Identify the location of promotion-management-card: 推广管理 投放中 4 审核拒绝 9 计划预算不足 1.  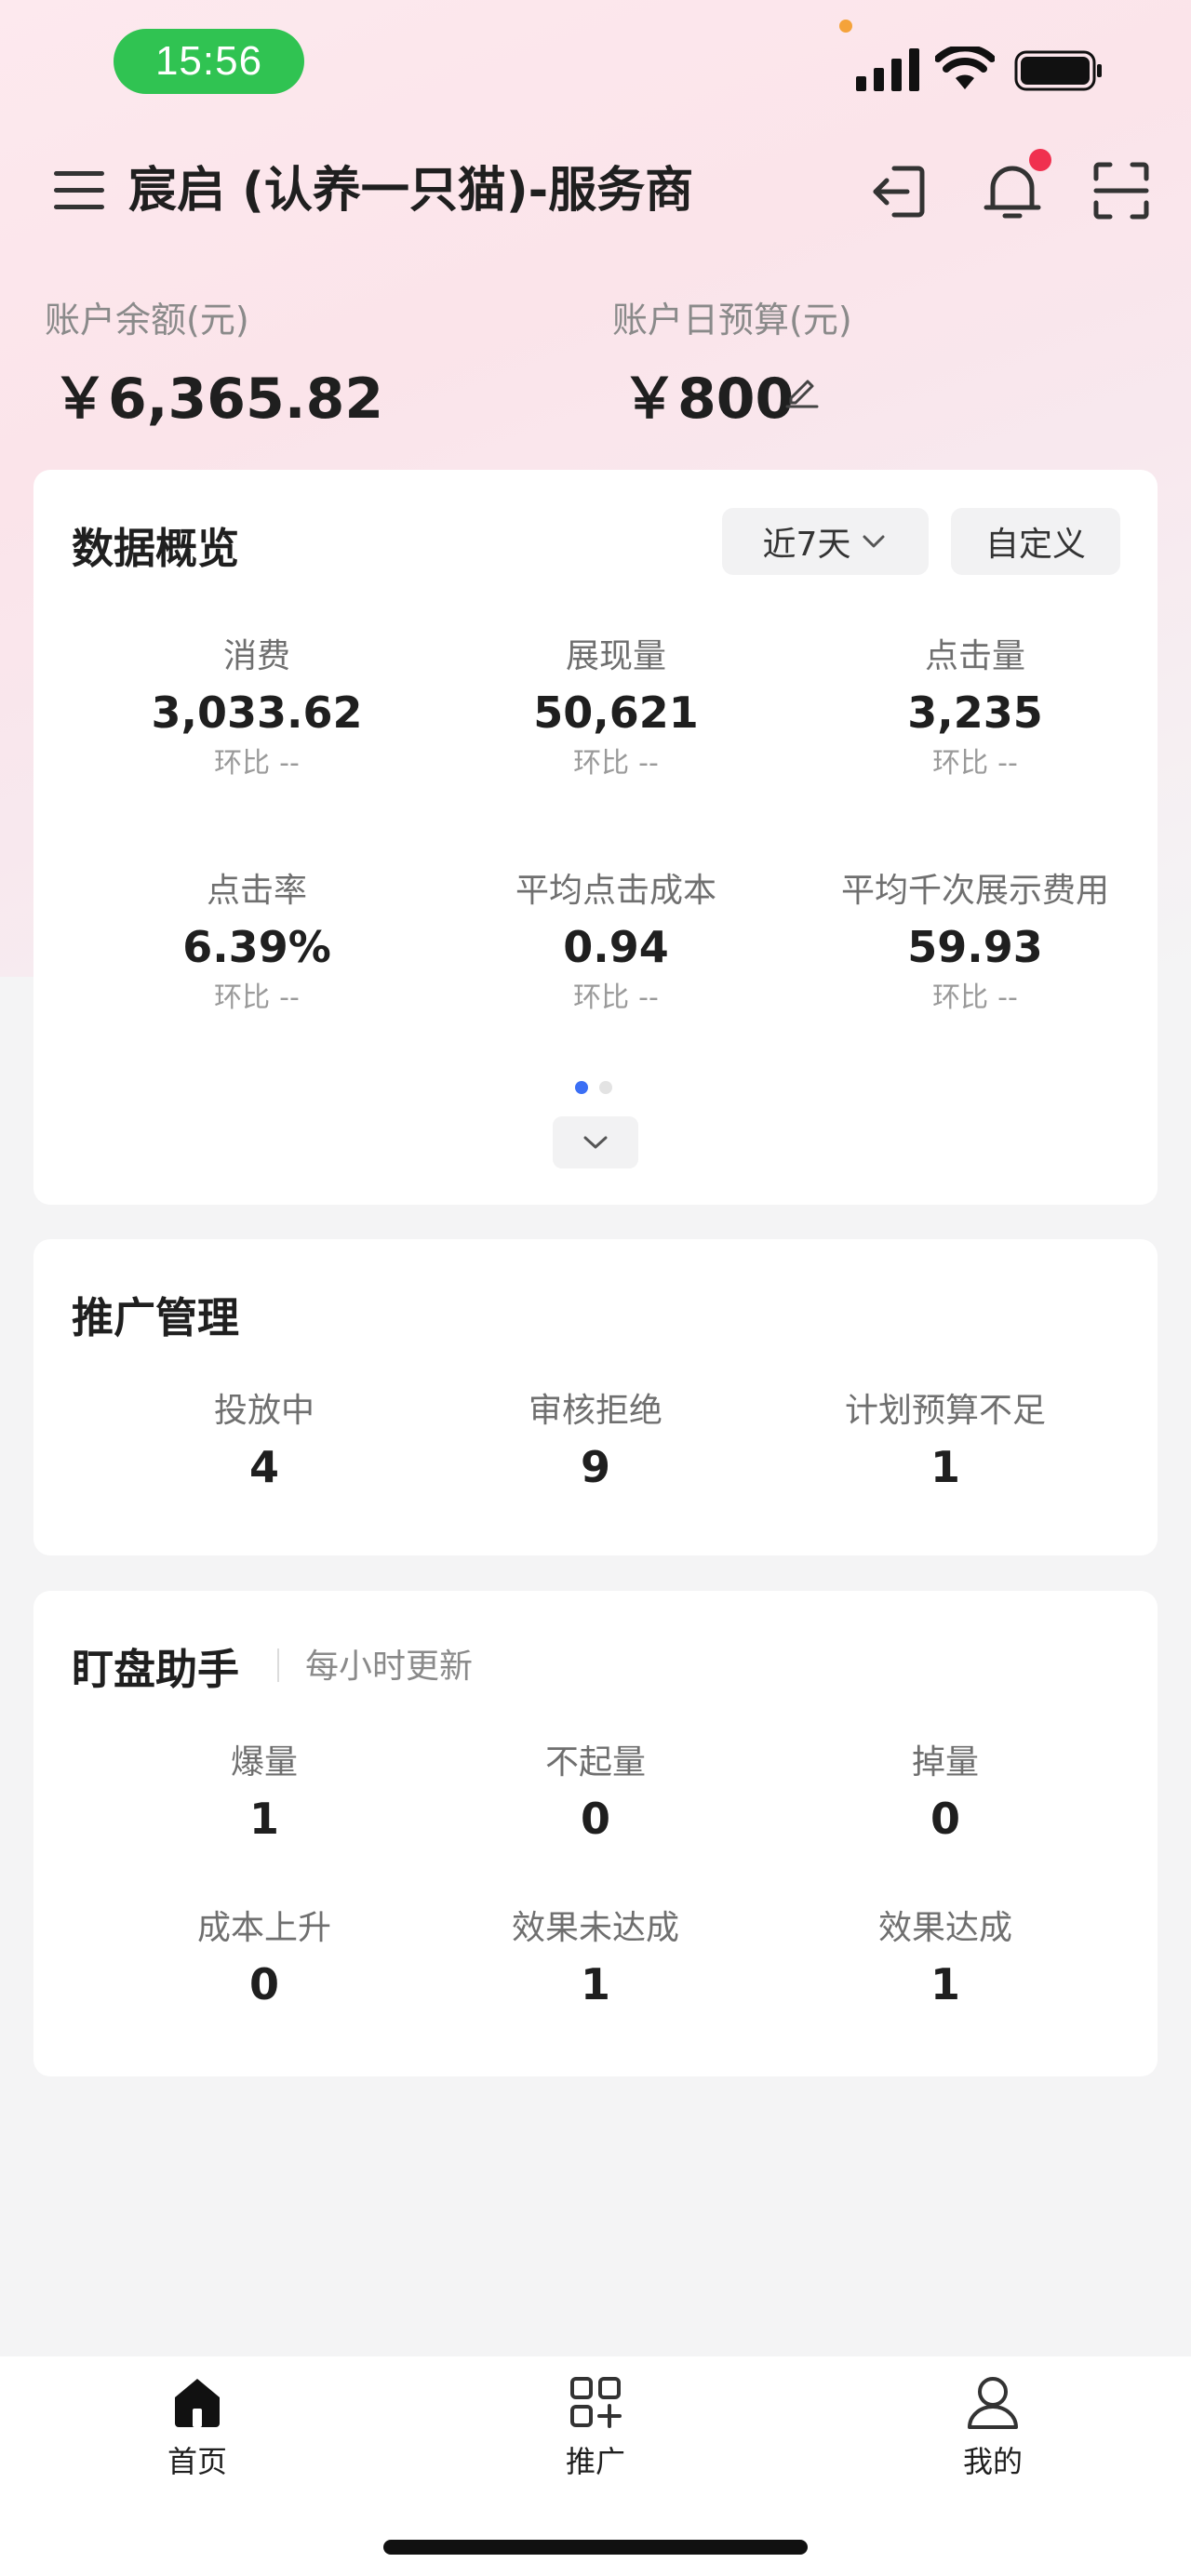
(595, 1397).